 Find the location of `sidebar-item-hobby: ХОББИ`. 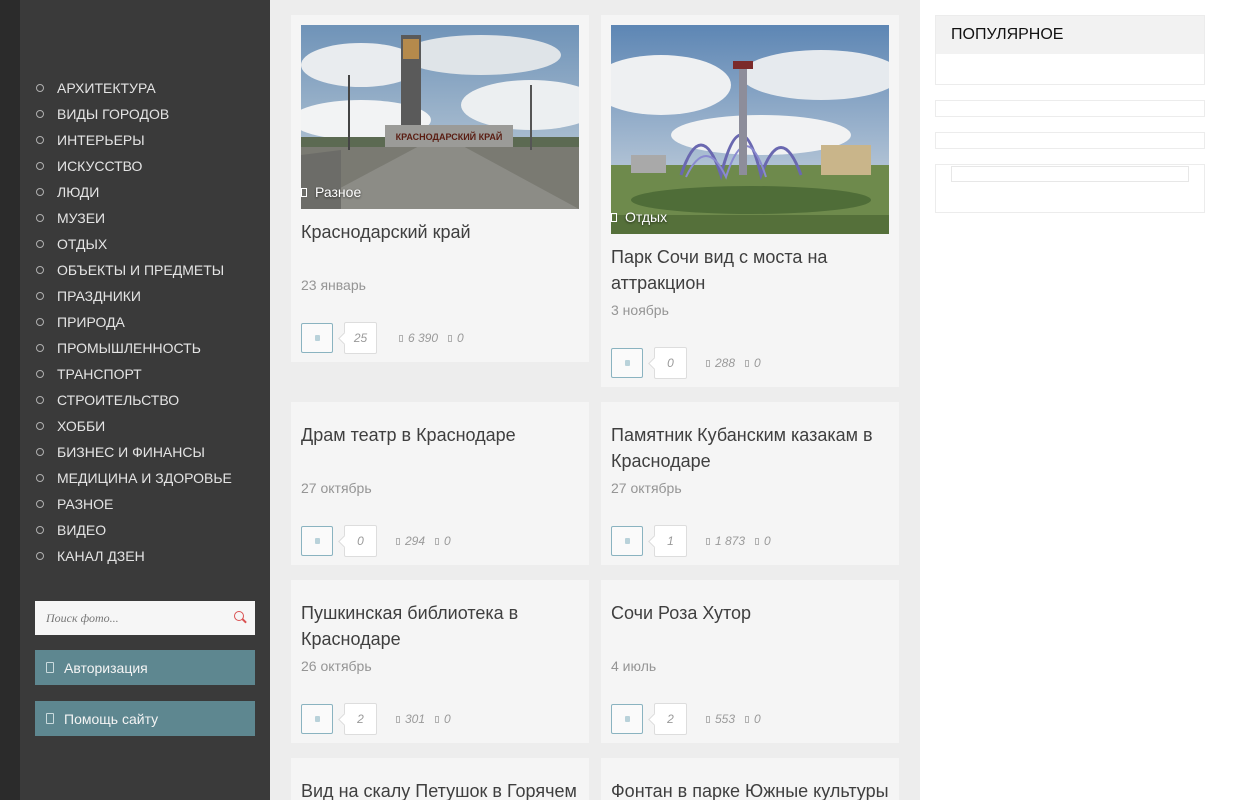

sidebar-item-hobby: ХОББИ is located at coordinates (133, 426).